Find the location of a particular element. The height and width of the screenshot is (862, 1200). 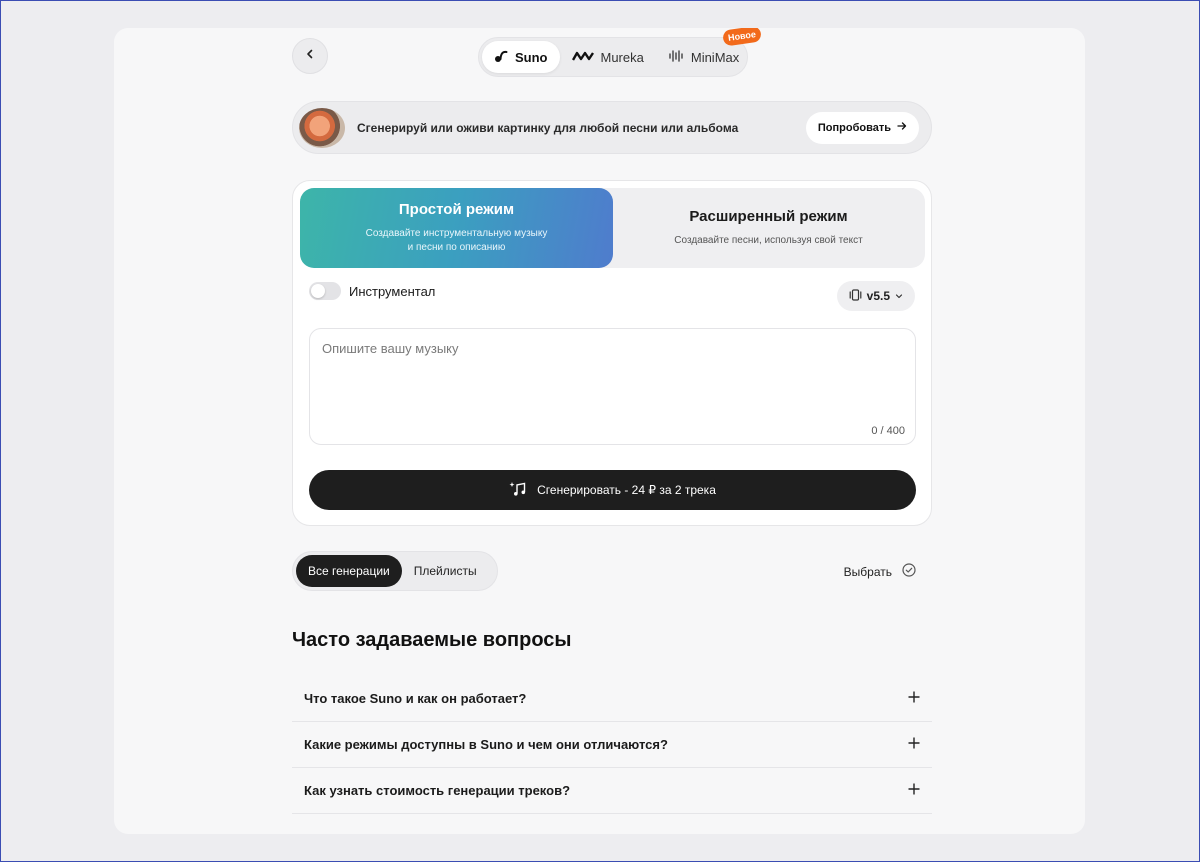

try-button: Попробовать is located at coordinates (862, 127).